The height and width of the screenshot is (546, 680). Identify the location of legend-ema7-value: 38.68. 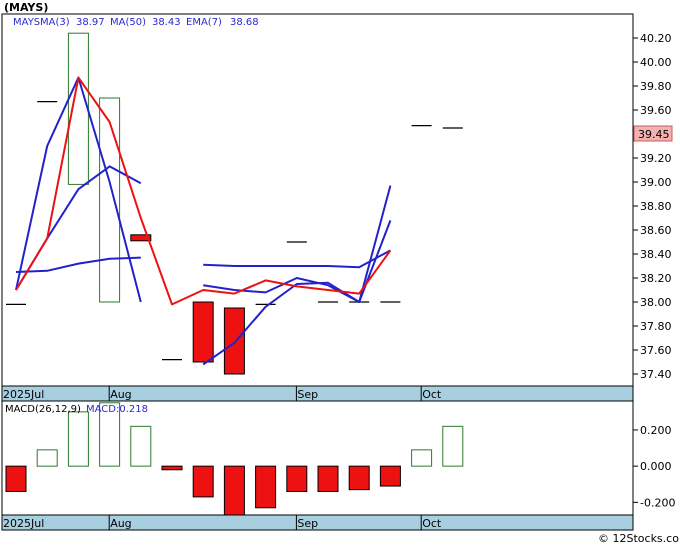
(244, 22).